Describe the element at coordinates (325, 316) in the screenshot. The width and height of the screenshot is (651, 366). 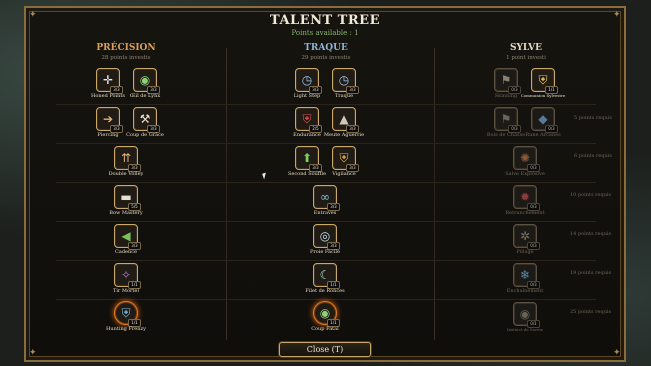
I see `talent-coup-fatal: ◉ 1/1 Coup Fatal` at that location.